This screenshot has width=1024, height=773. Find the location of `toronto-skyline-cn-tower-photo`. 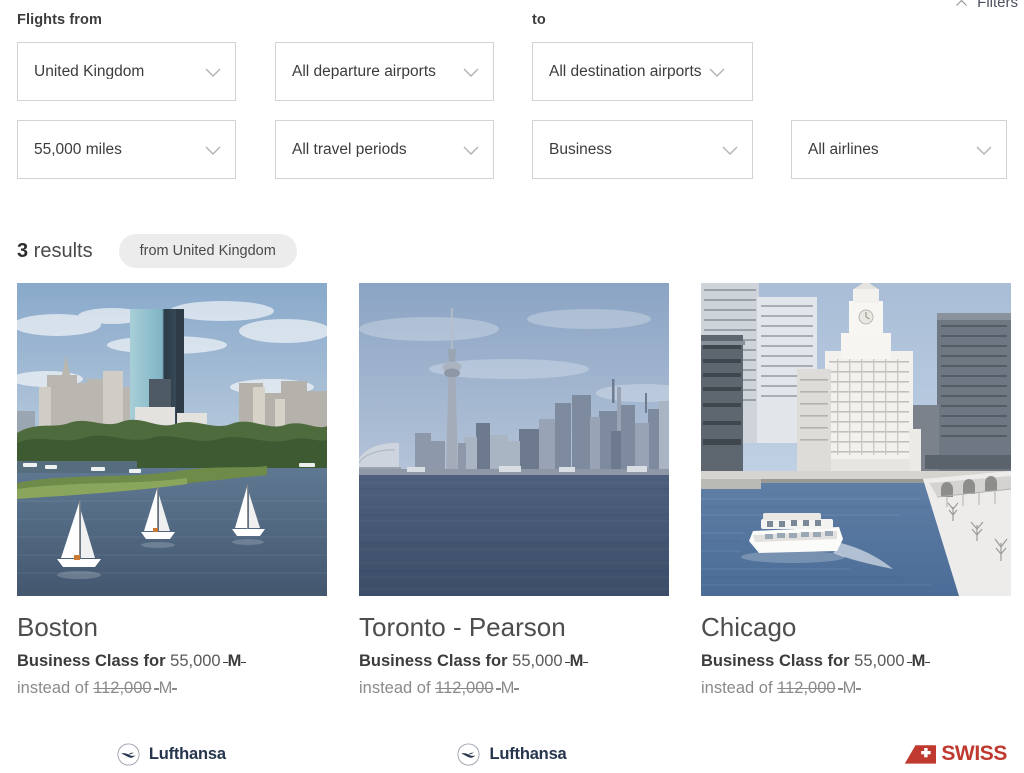

toronto-skyline-cn-tower-photo is located at coordinates (514, 439).